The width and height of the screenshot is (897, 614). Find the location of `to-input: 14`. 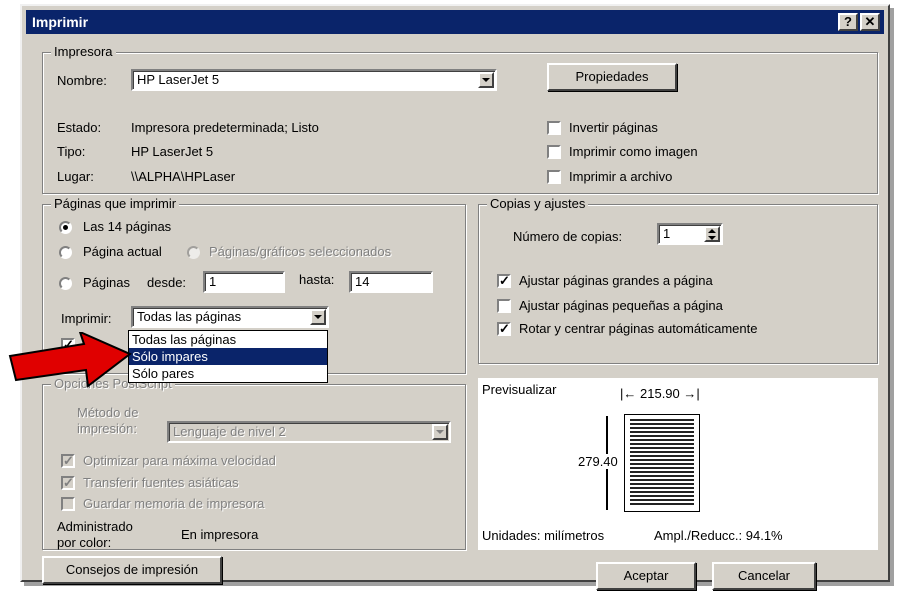

to-input: 14 is located at coordinates (391, 282).